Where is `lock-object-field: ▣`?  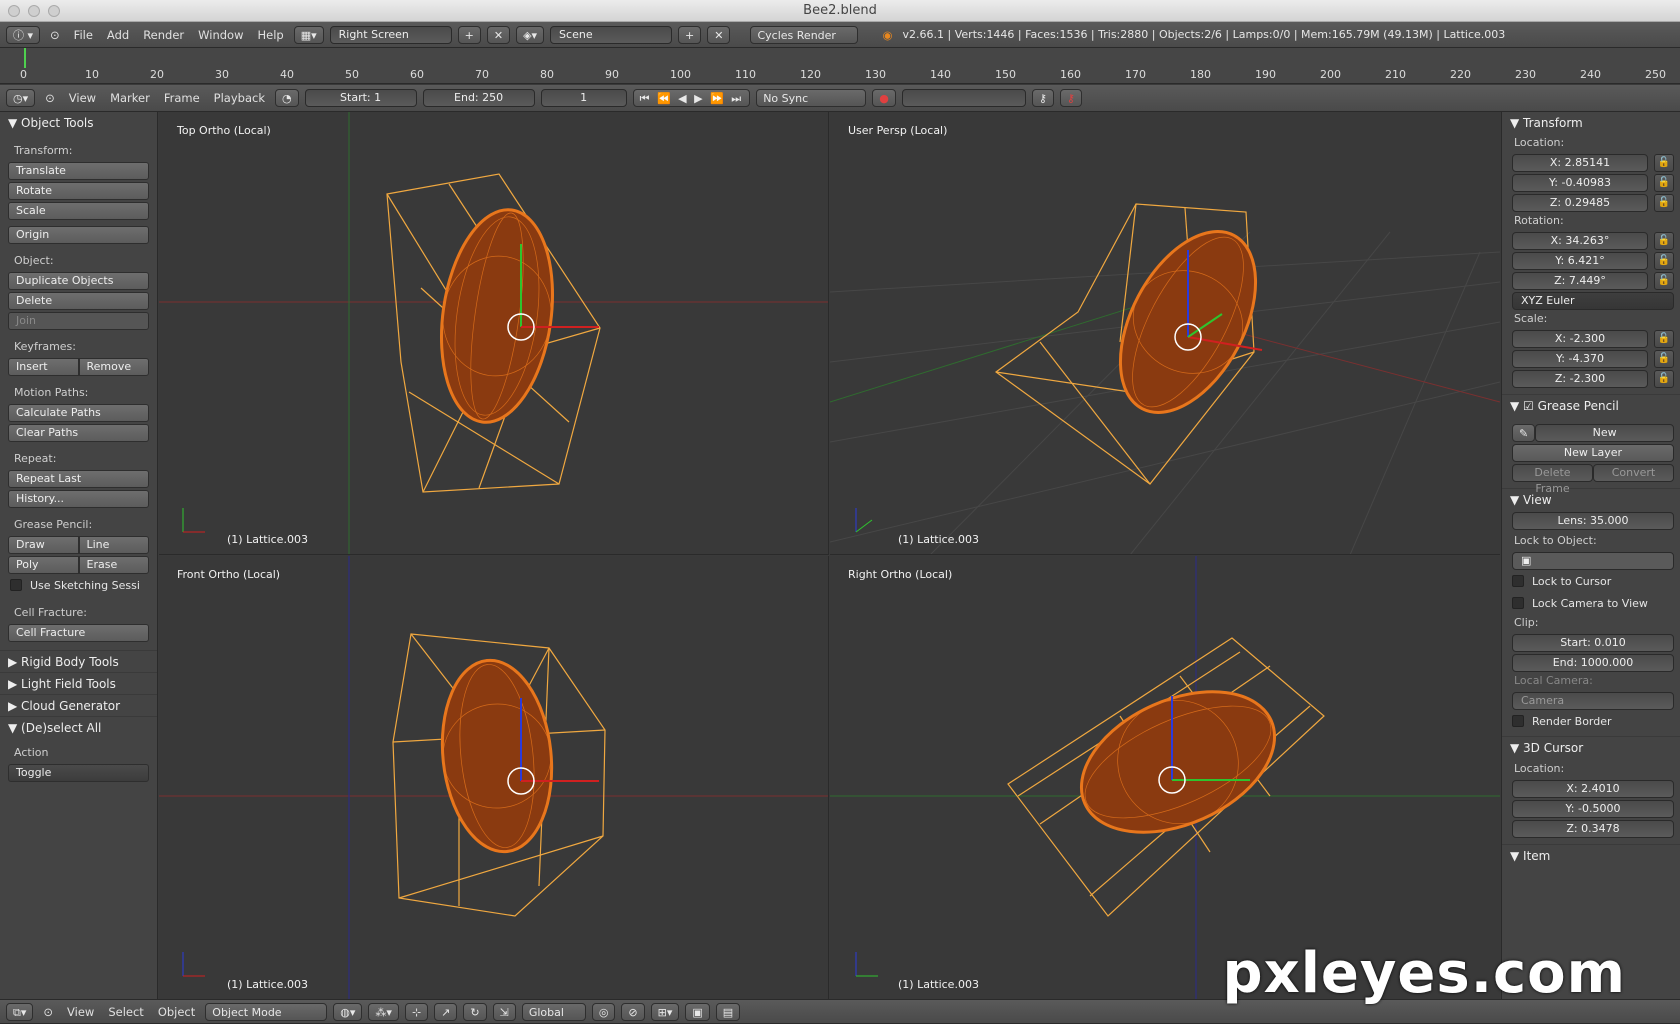
lock-object-field: ▣ is located at coordinates (1593, 561).